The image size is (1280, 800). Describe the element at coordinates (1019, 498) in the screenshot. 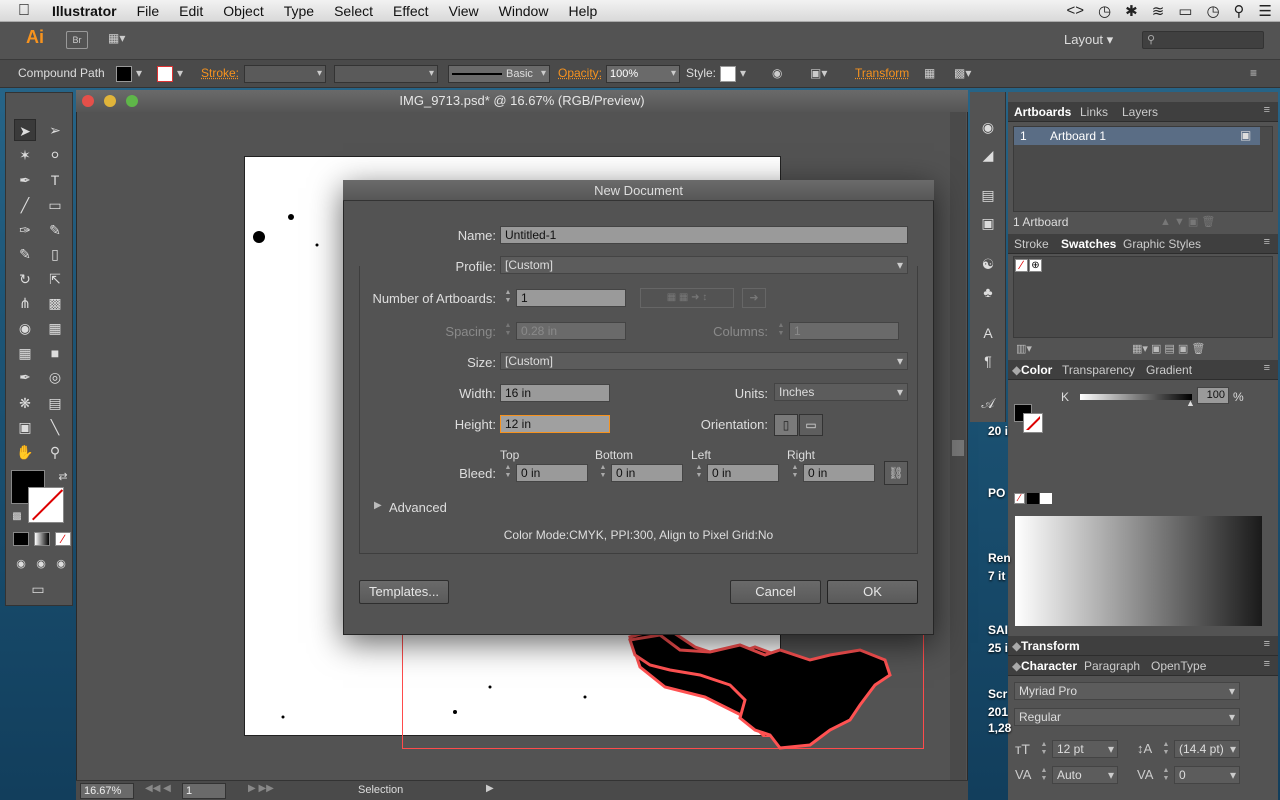

I see `color-none-icon: ∕` at that location.